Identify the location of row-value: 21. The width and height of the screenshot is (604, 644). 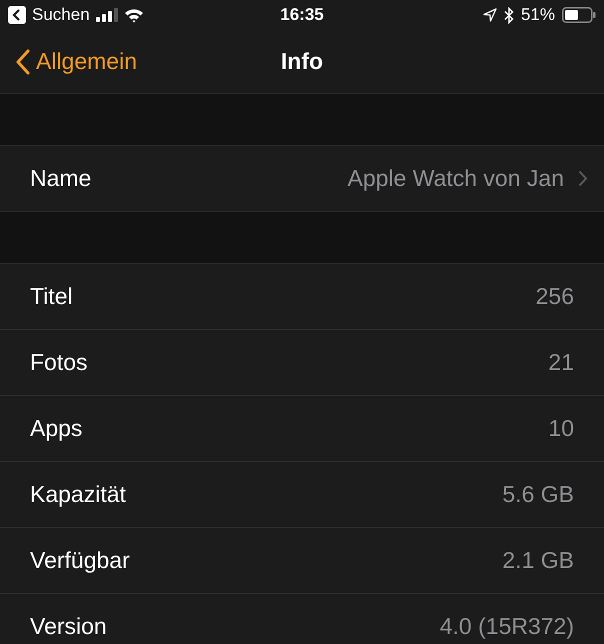
(561, 362).